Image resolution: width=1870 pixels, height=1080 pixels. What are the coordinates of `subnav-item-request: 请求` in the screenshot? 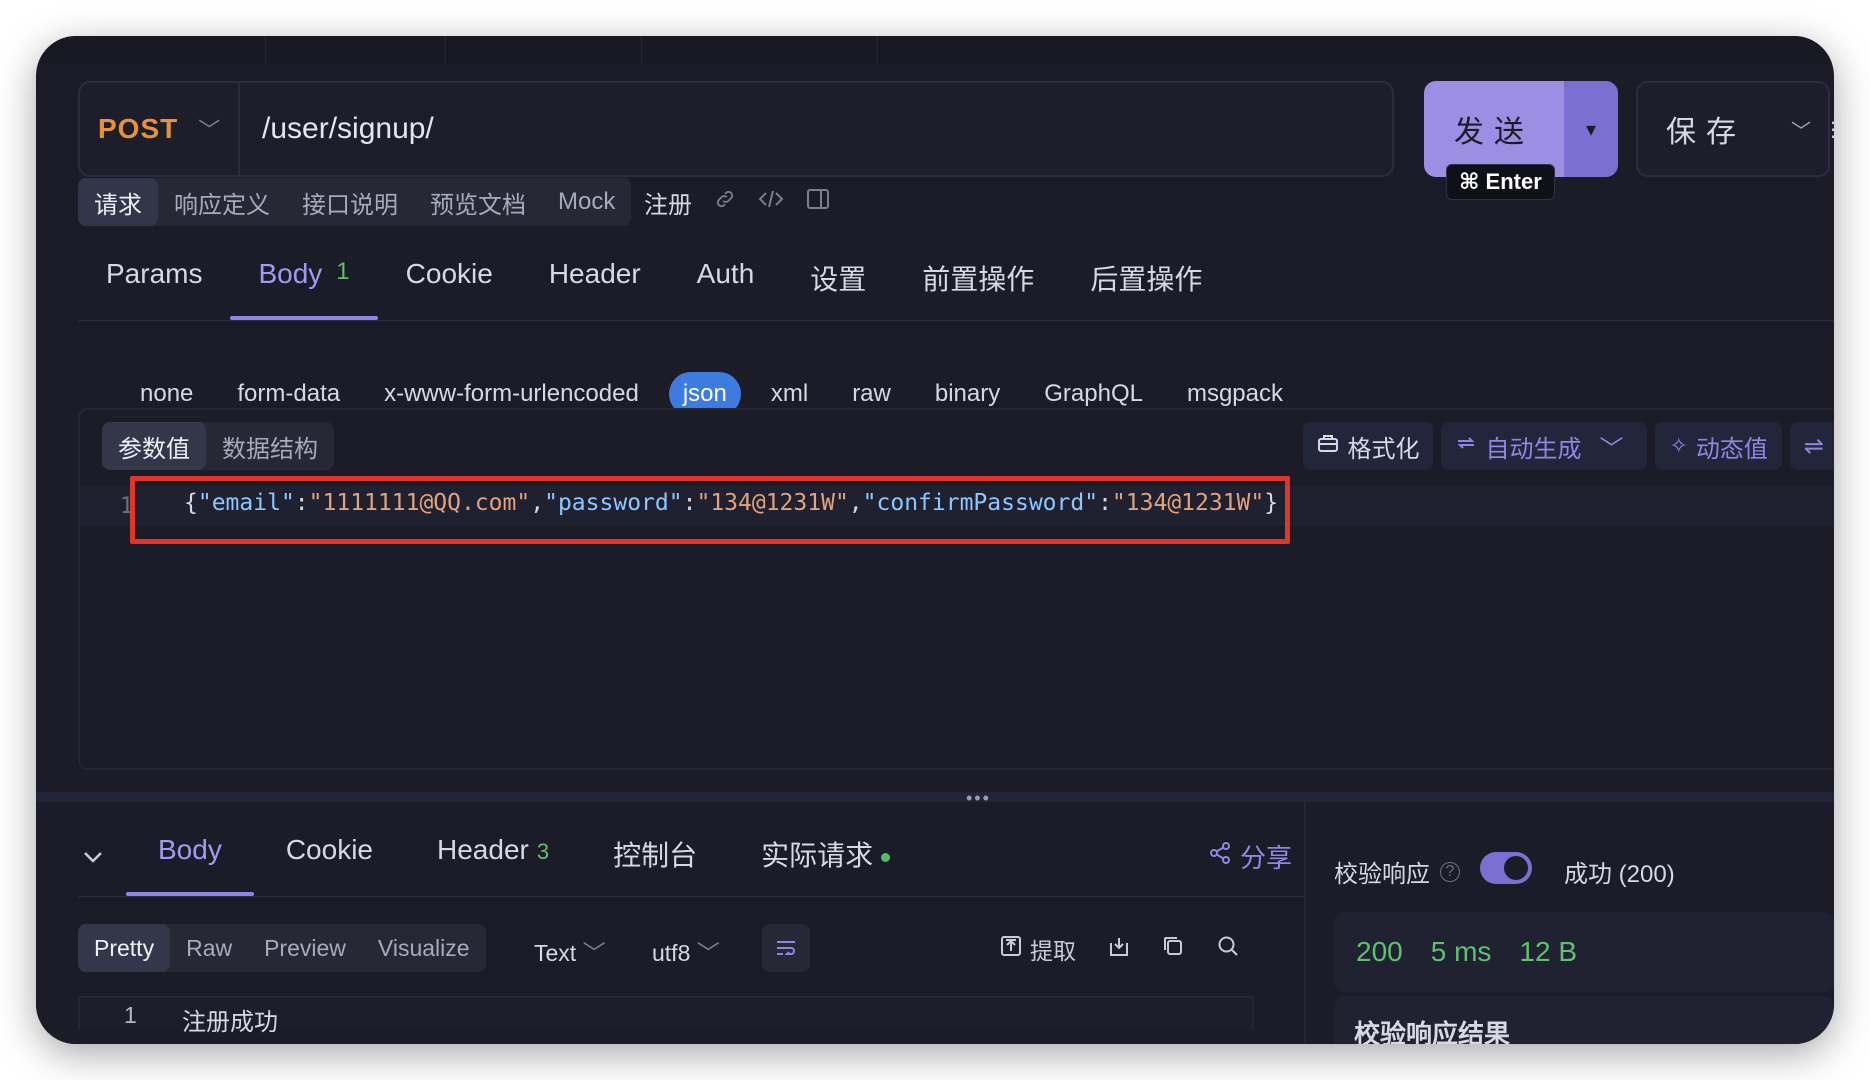 It's located at (118, 202).